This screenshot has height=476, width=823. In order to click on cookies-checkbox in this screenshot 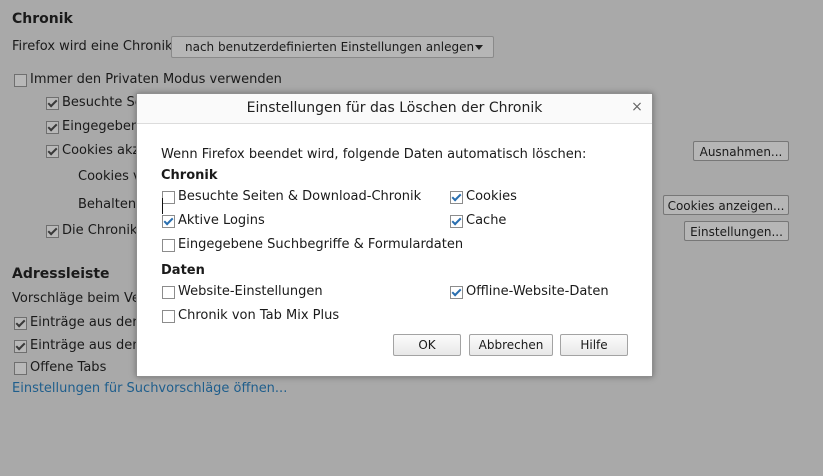, I will do `click(456, 197)`.